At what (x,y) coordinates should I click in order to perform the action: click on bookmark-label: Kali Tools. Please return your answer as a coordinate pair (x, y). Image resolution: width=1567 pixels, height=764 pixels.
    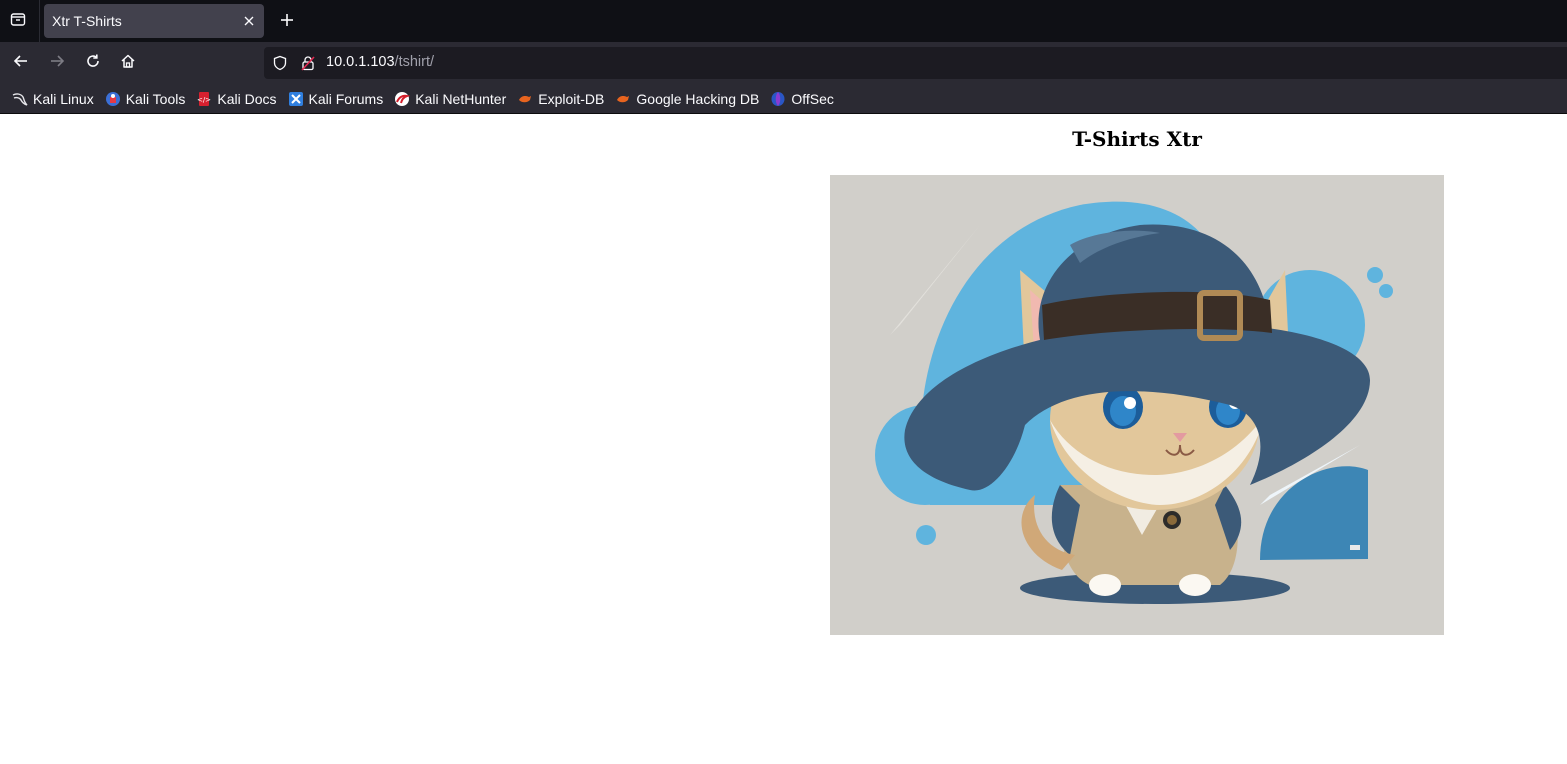
    Looking at the image, I should click on (155, 98).